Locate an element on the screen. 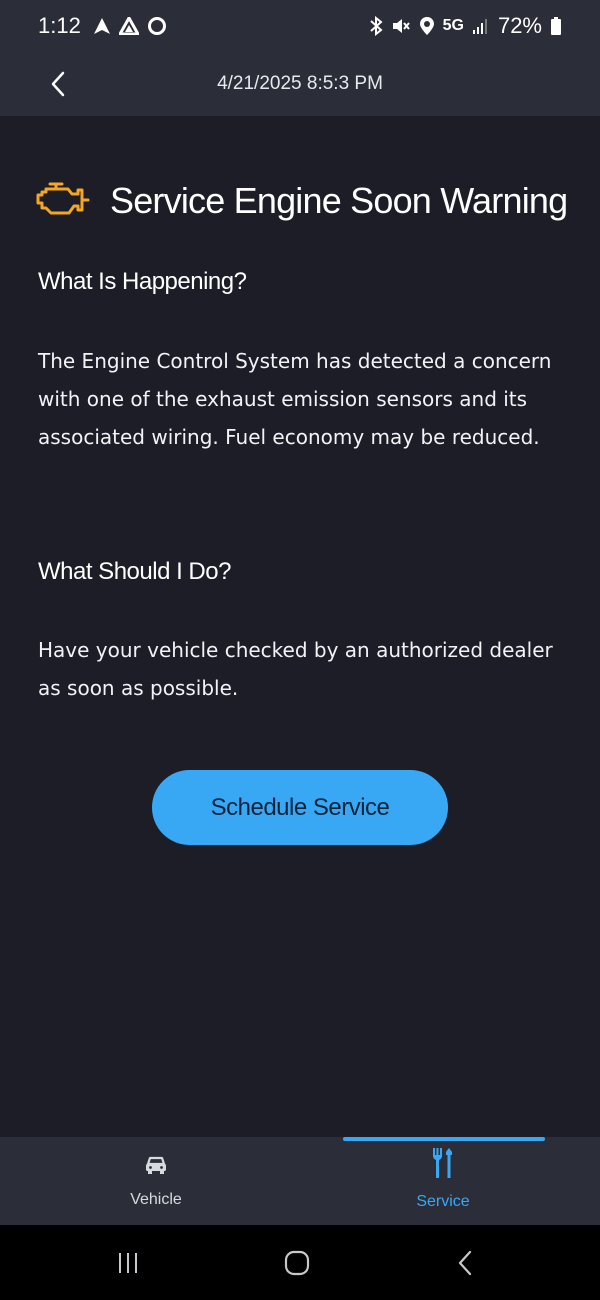 The image size is (600, 1300). tab-vehicle: Vehicle is located at coordinates (156, 1183).